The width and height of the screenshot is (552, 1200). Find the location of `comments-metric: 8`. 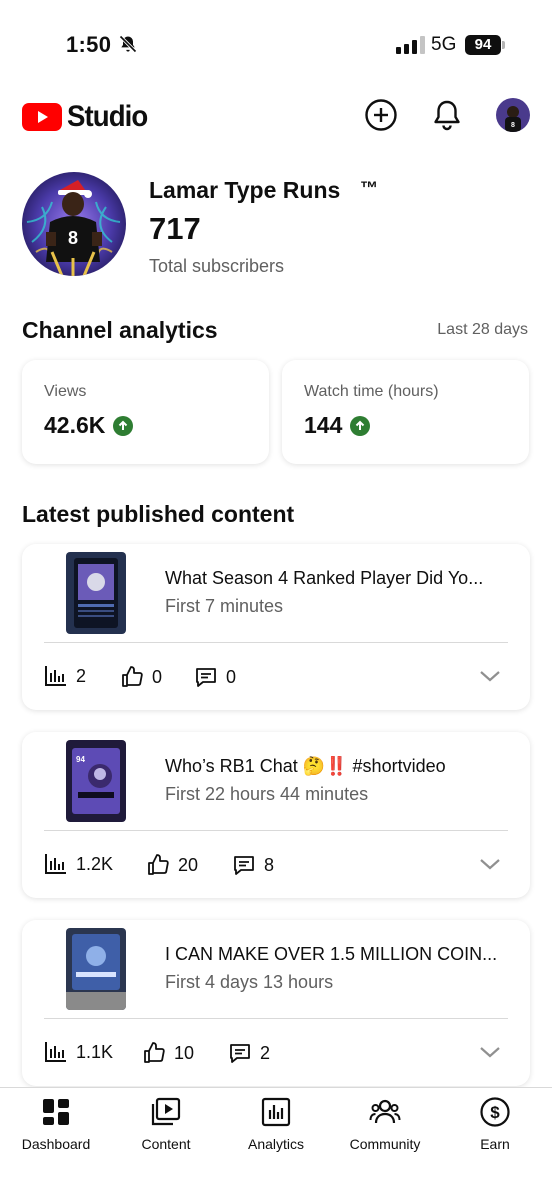

comments-metric: 8 is located at coordinates (253, 865).